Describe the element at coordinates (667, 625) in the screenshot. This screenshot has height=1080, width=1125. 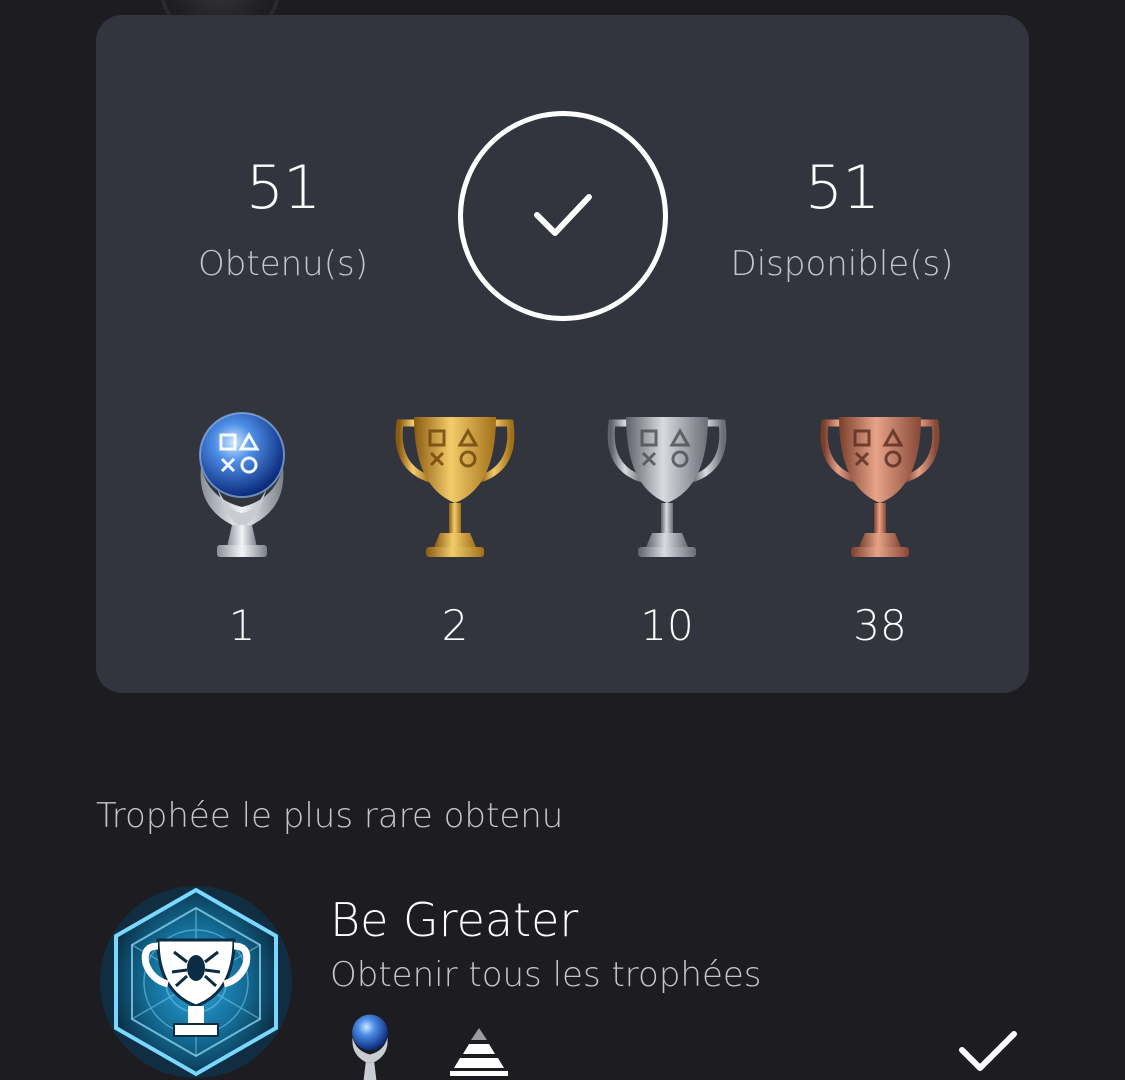
I see `silver-count: 10` at that location.